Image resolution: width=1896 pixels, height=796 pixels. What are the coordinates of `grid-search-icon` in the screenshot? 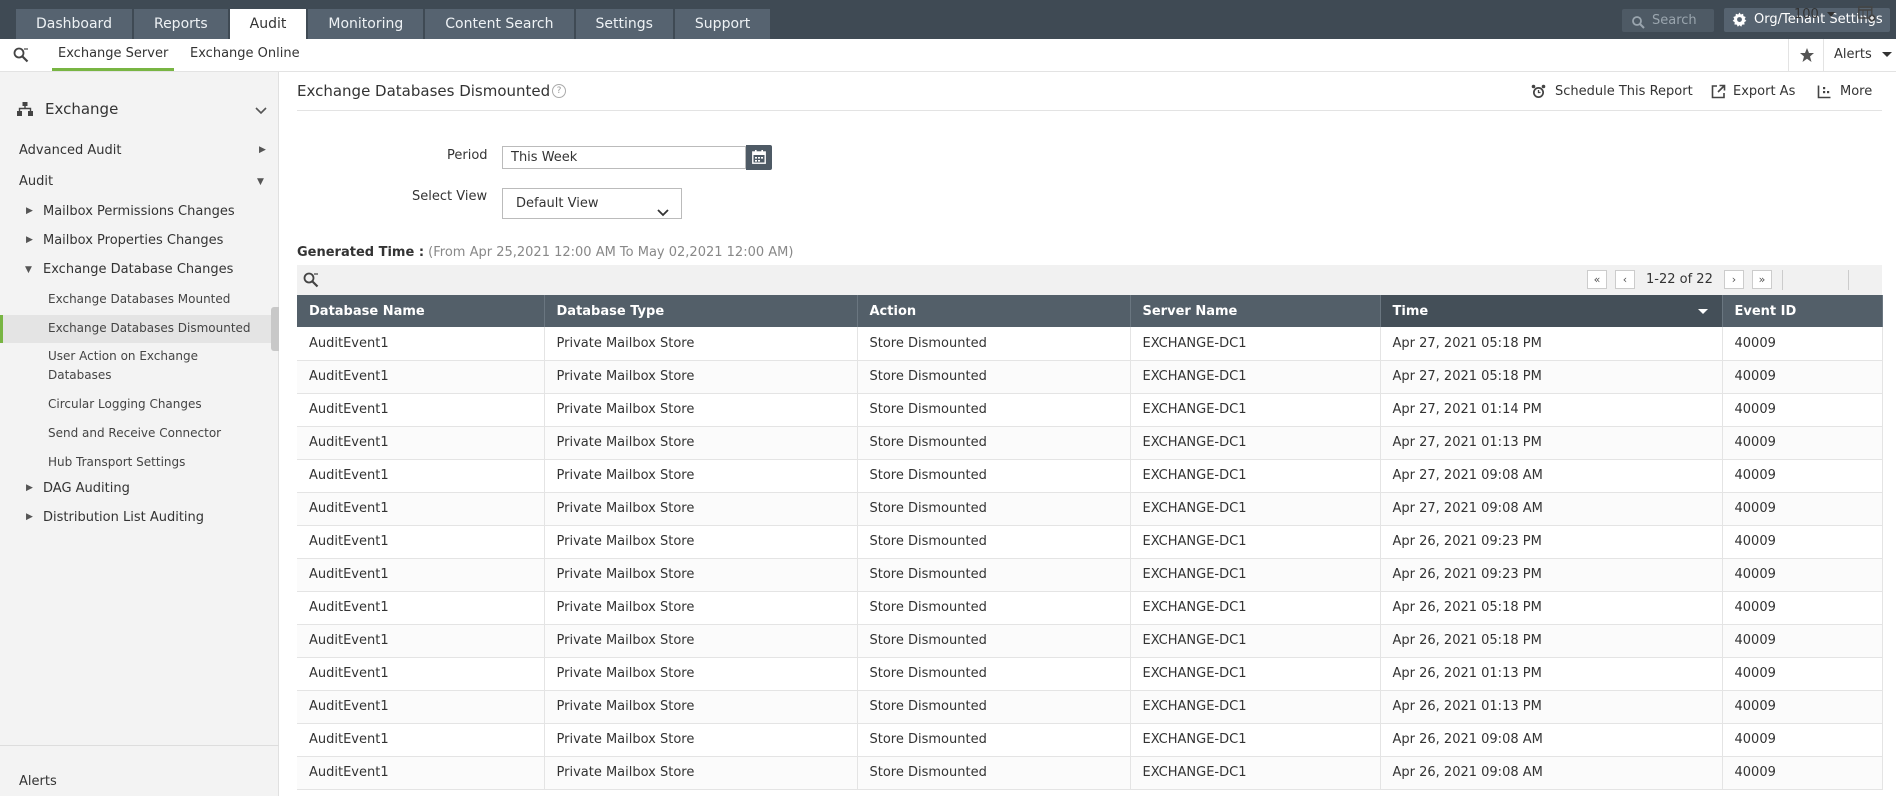 It's located at (311, 282).